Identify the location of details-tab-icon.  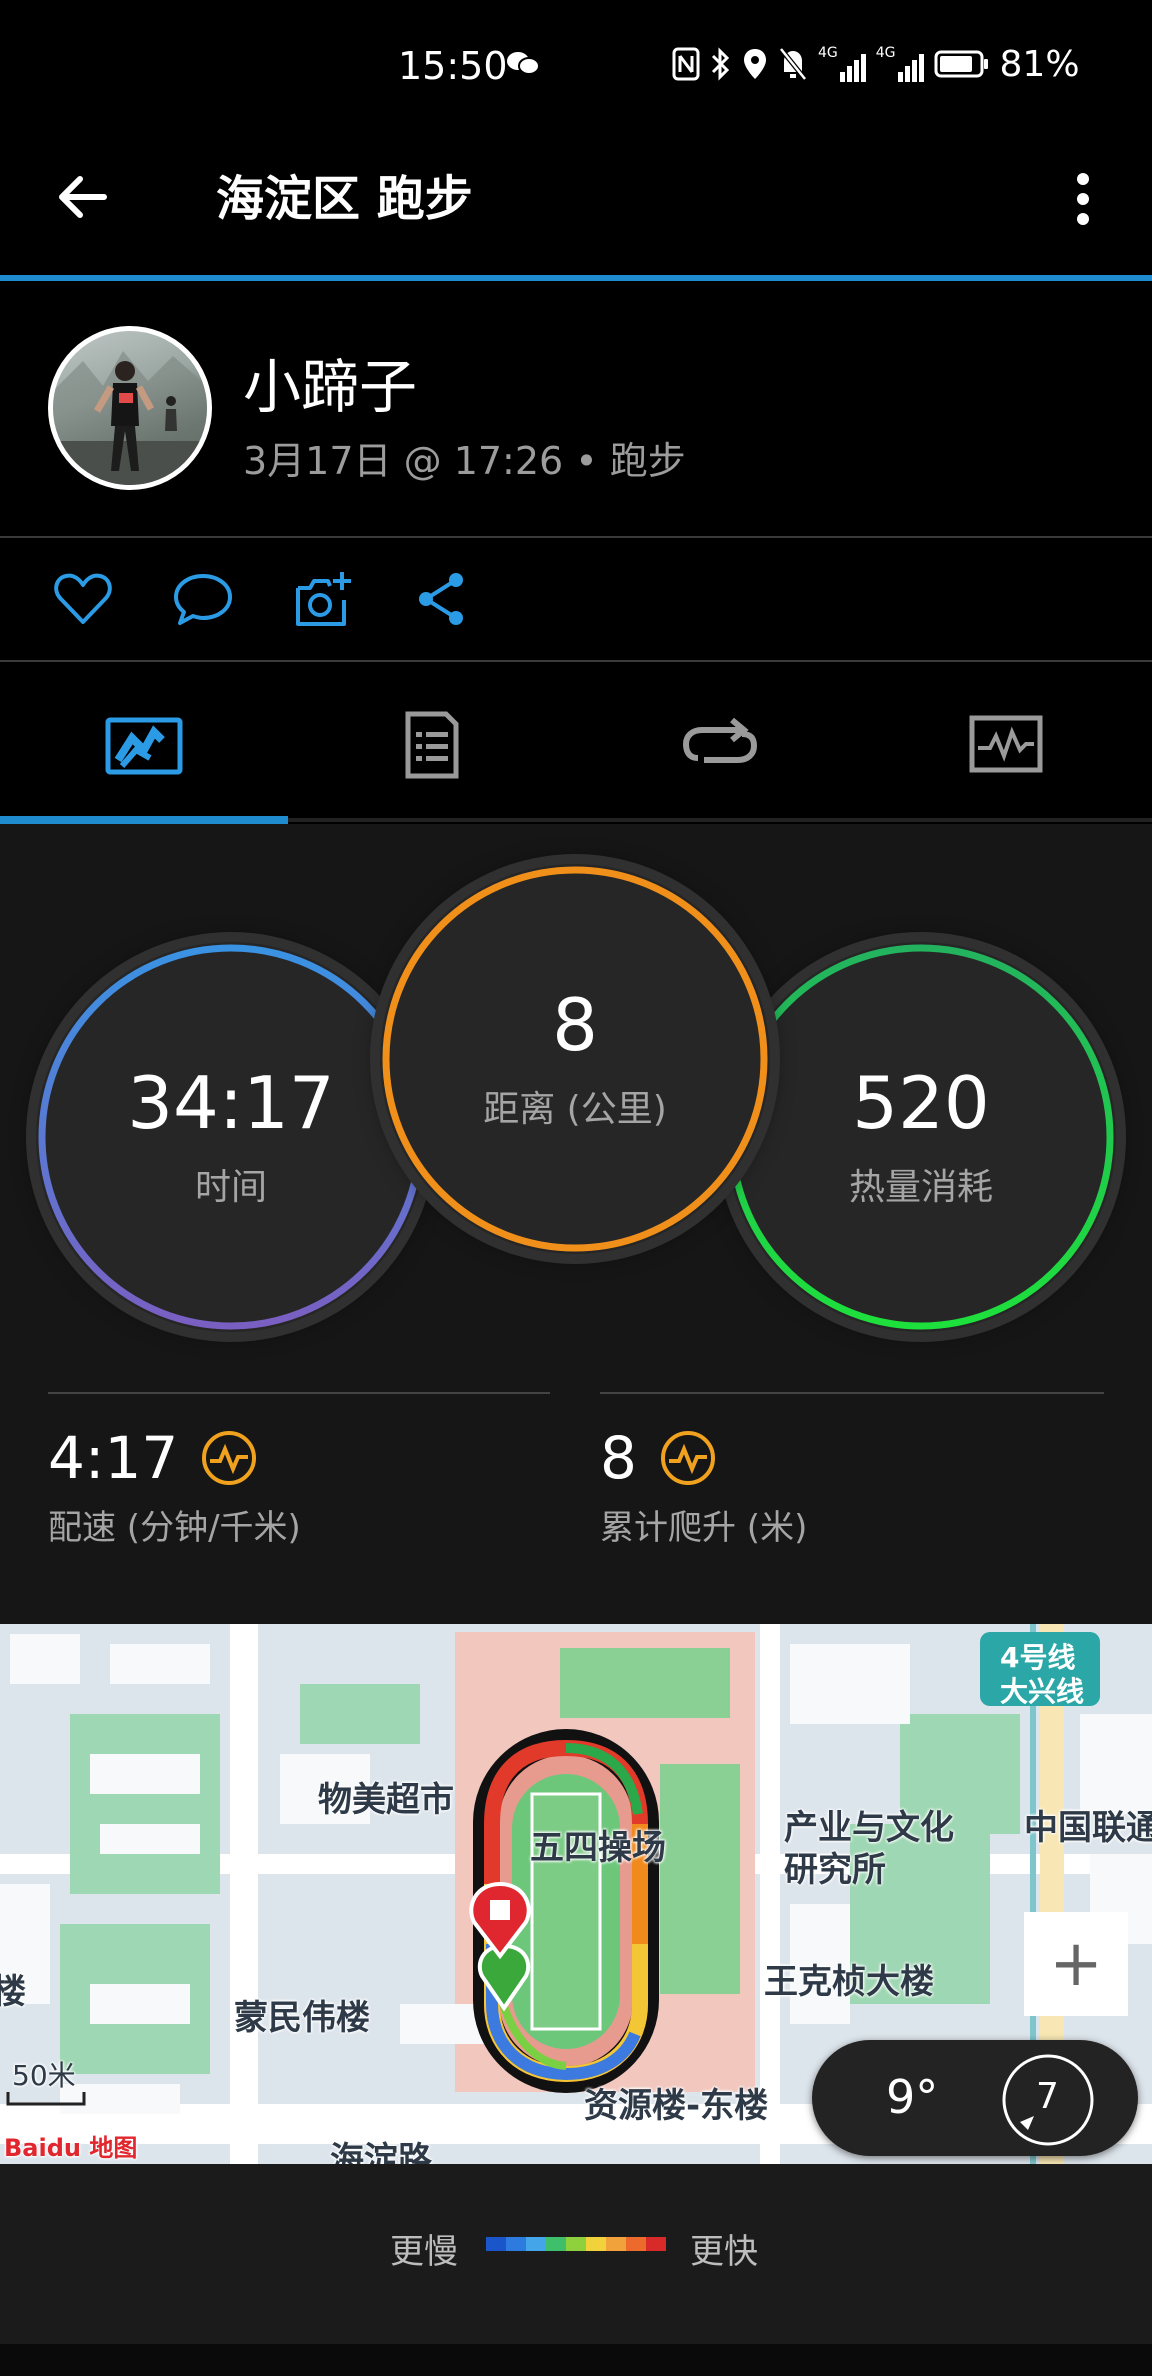
(432, 745).